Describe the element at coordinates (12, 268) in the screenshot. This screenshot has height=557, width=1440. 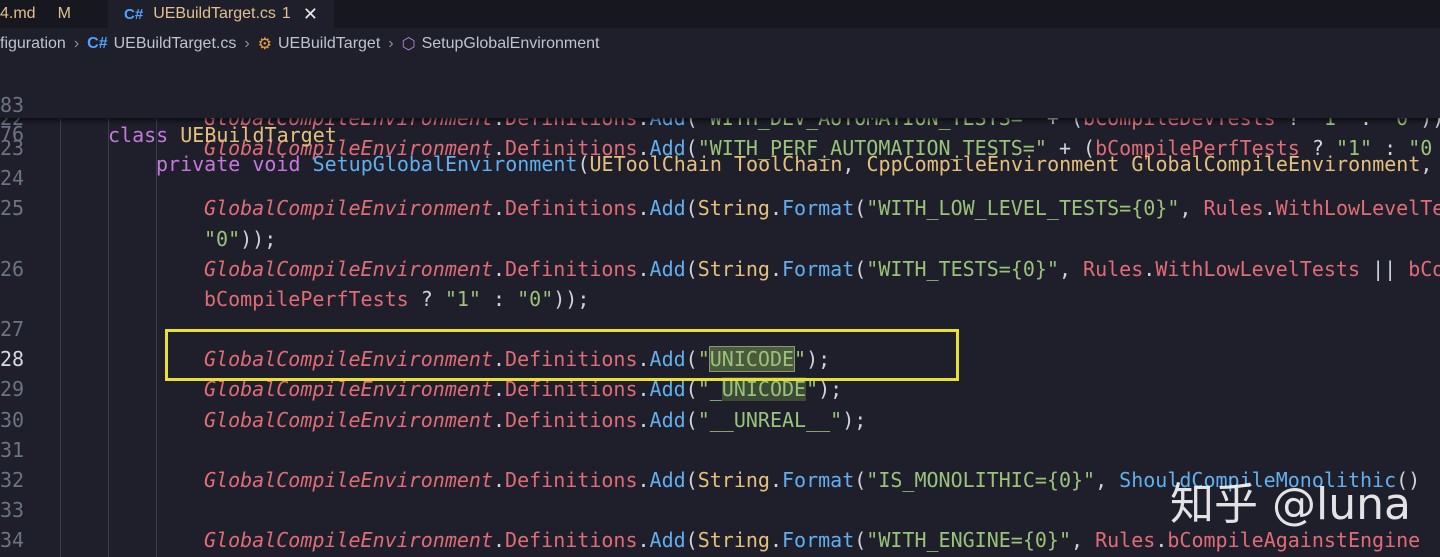
I see `line-number: 26` at that location.